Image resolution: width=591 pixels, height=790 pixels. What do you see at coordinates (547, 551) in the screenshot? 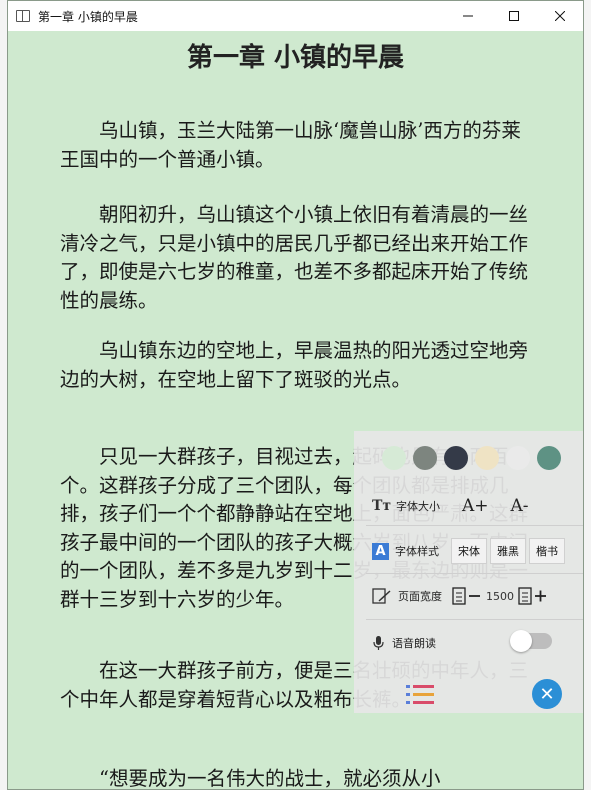
I see `font-option-kaishu: 楷书` at bounding box center [547, 551].